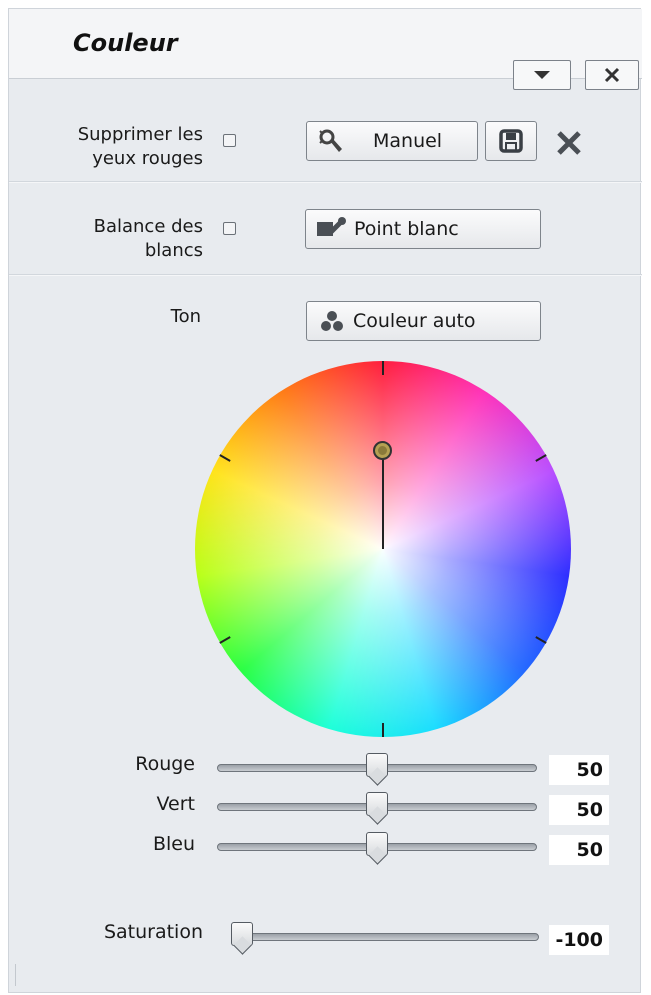  Describe the element at coordinates (579, 770) in the screenshot. I see `red-value: 50` at that location.